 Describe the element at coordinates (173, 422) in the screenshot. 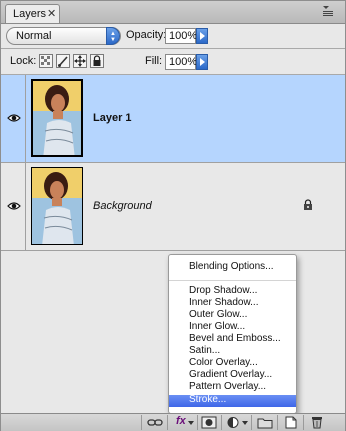

I see `layers-bottom-toolbar: fx` at that location.